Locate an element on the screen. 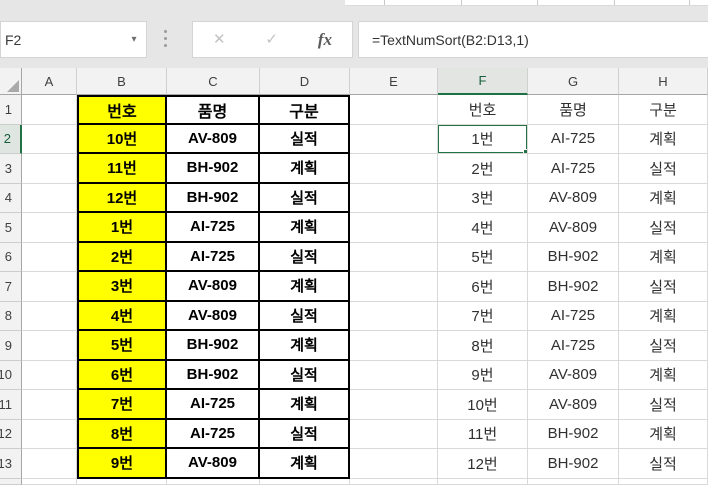 The height and width of the screenshot is (485, 708). name-box-dropdown-icon: ▾ is located at coordinates (134, 39).